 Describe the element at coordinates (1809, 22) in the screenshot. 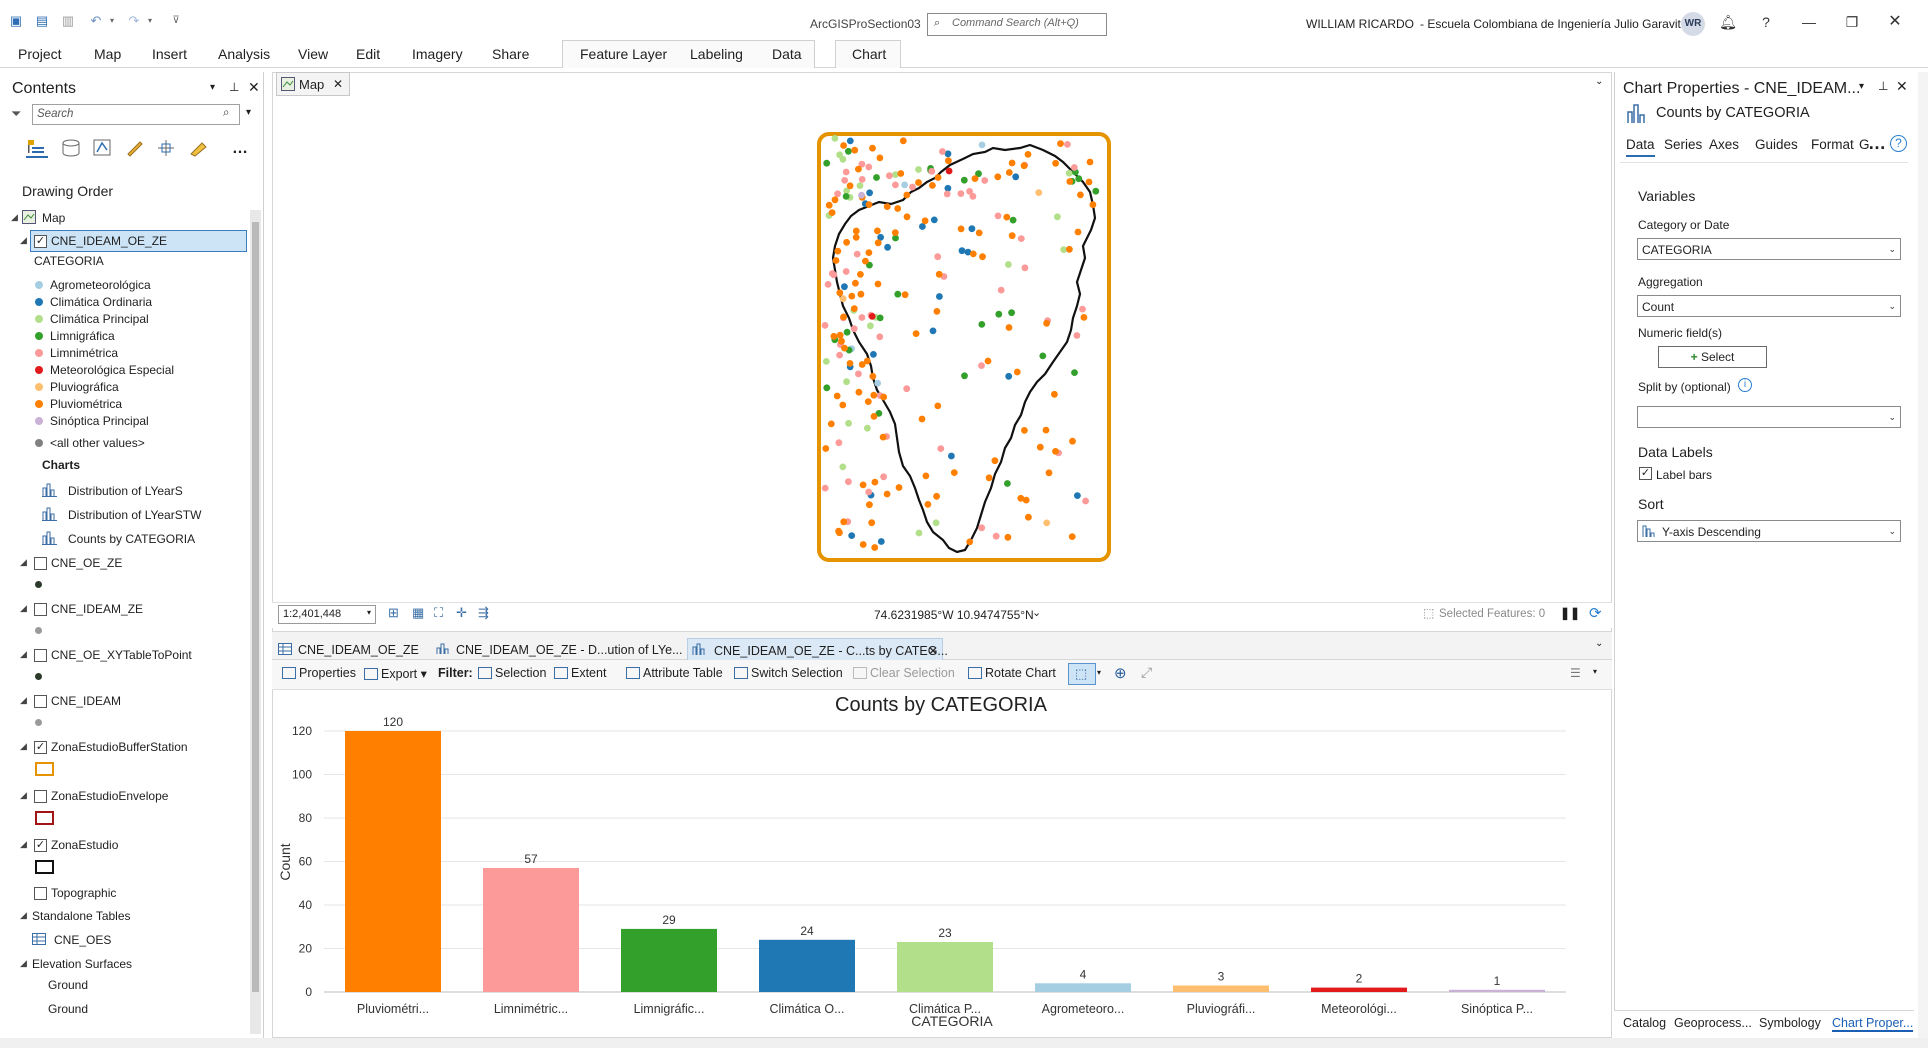

I see `minimize-icon: —` at that location.